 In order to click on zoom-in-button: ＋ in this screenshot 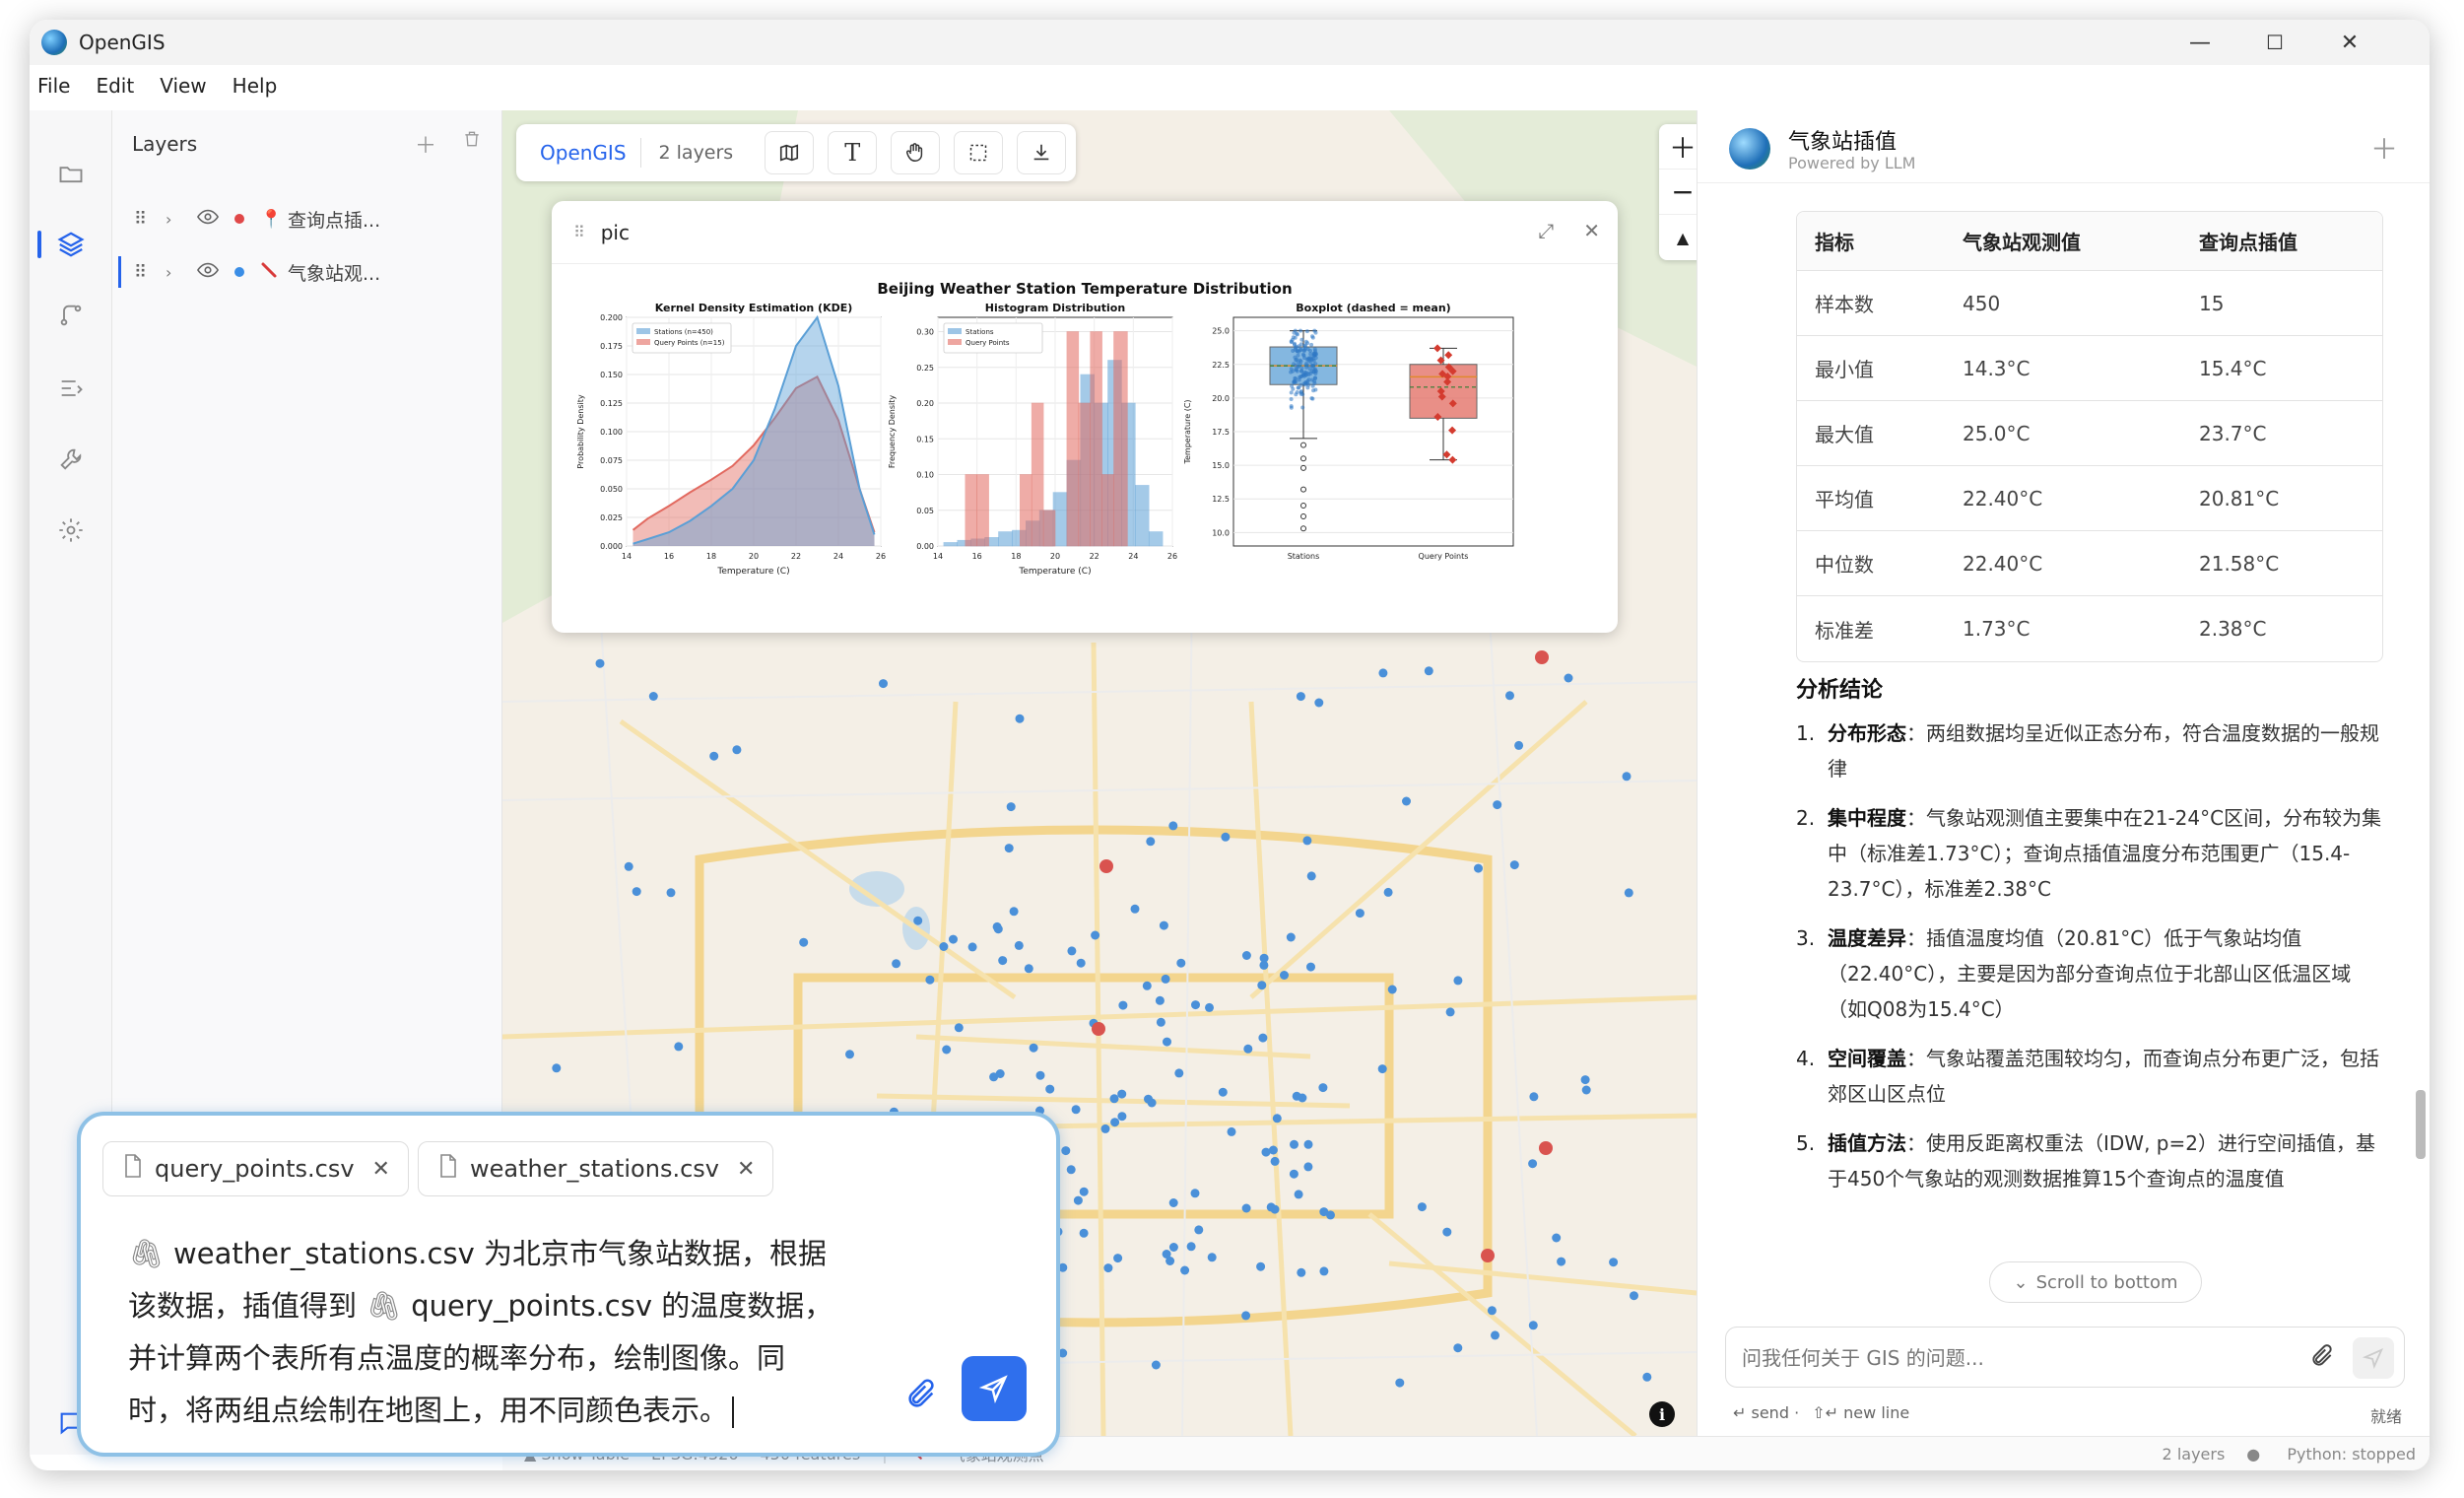, I will do `click(1678, 147)`.